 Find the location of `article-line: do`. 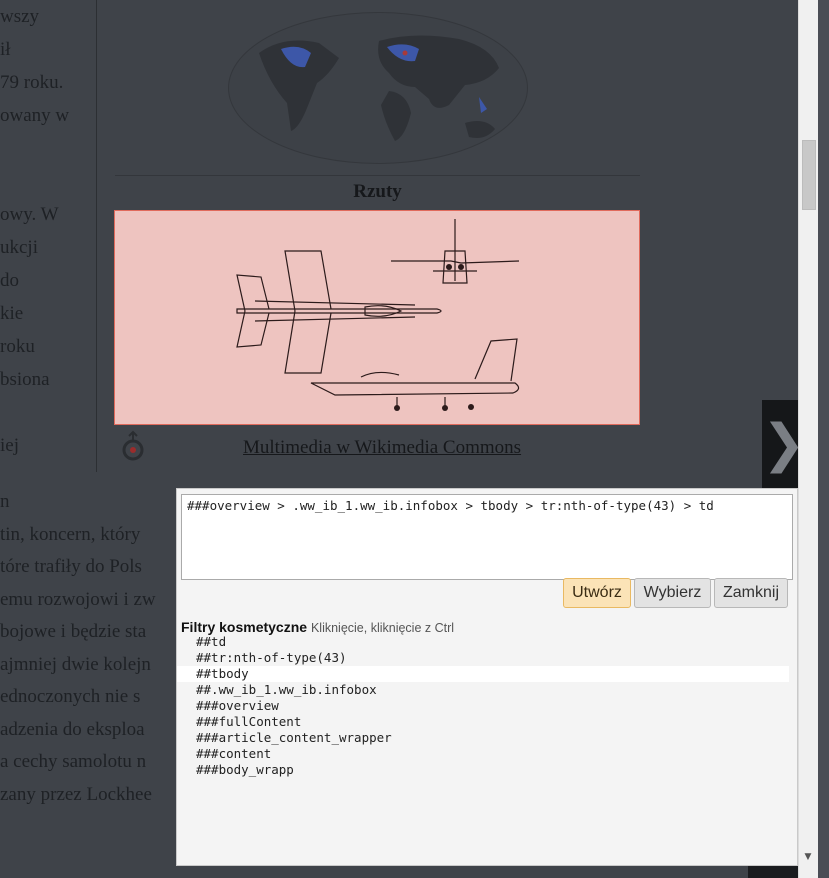

article-line: do is located at coordinates (9, 280).